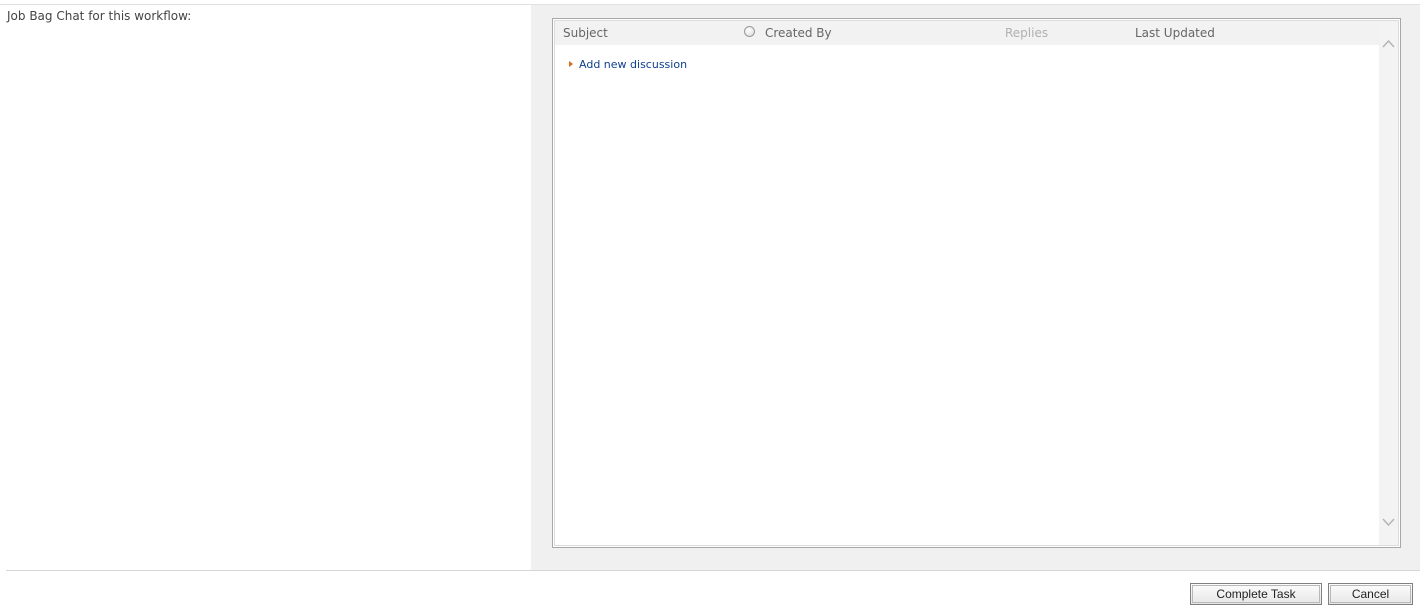  Describe the element at coordinates (1027, 33) in the screenshot. I see `column-header-replies: Replies` at that location.